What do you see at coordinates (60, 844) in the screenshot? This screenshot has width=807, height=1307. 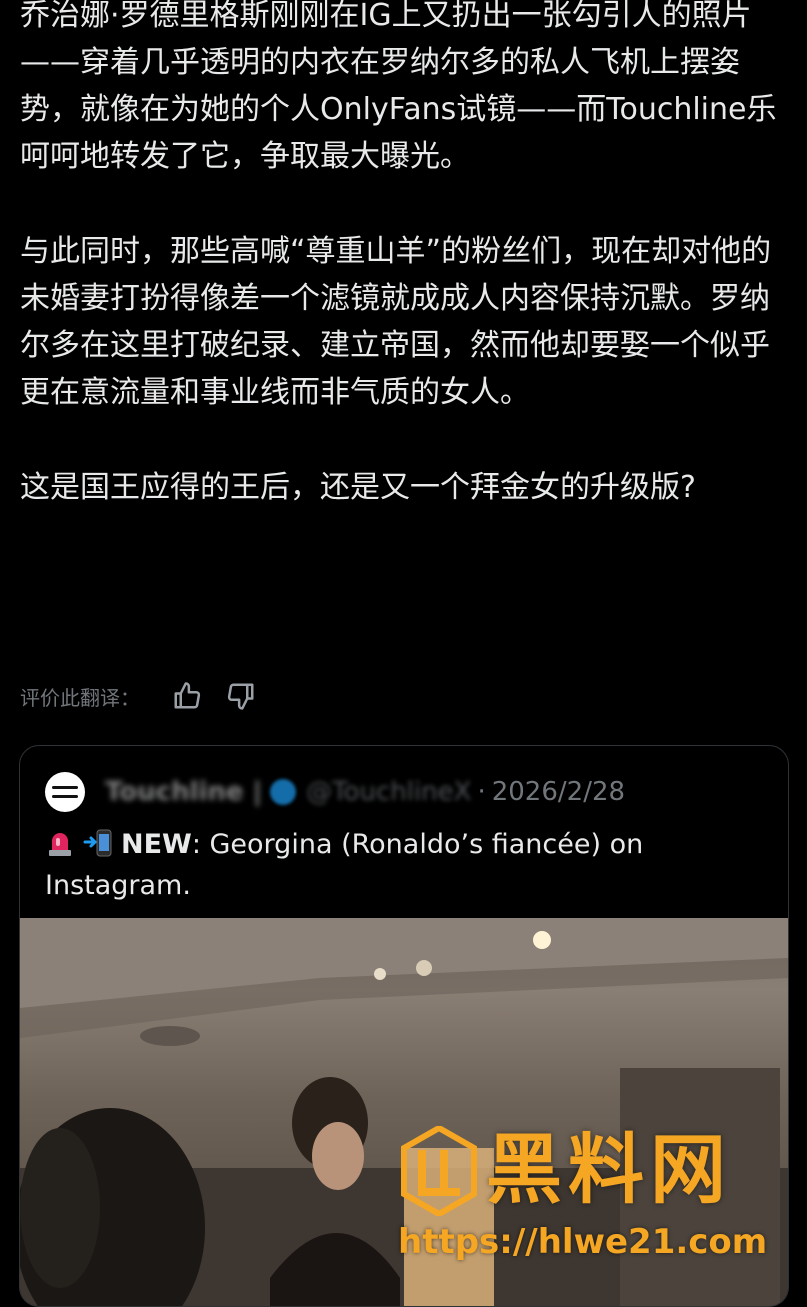 I see `rotating-light-icon` at bounding box center [60, 844].